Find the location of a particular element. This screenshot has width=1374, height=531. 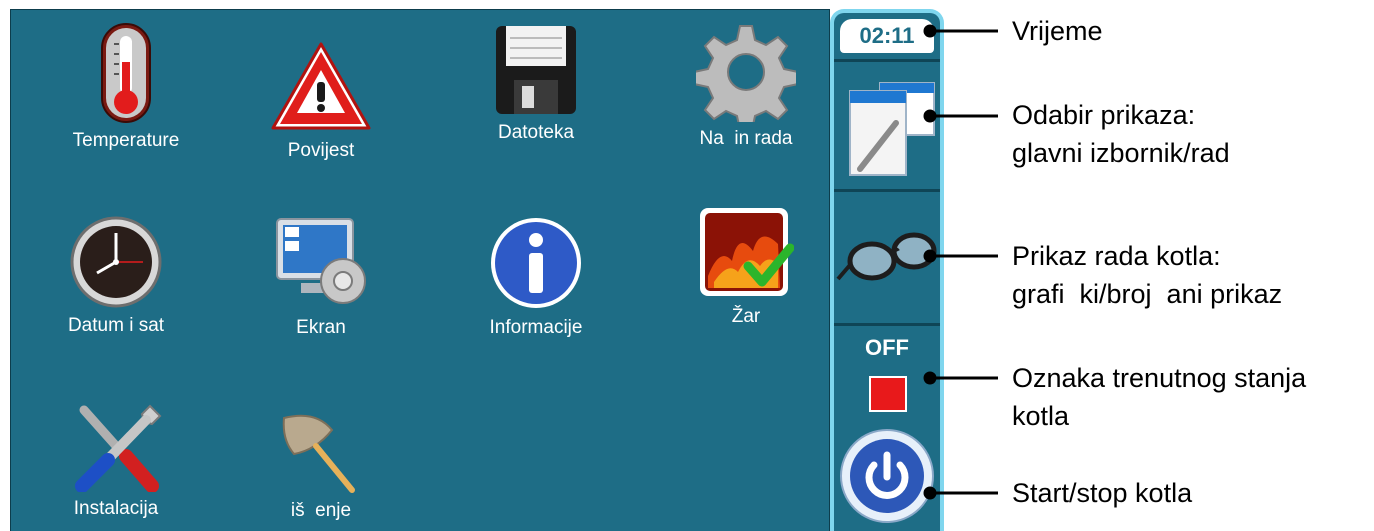

annotation-start-stop: Start/stop kotla is located at coordinates (1102, 493).